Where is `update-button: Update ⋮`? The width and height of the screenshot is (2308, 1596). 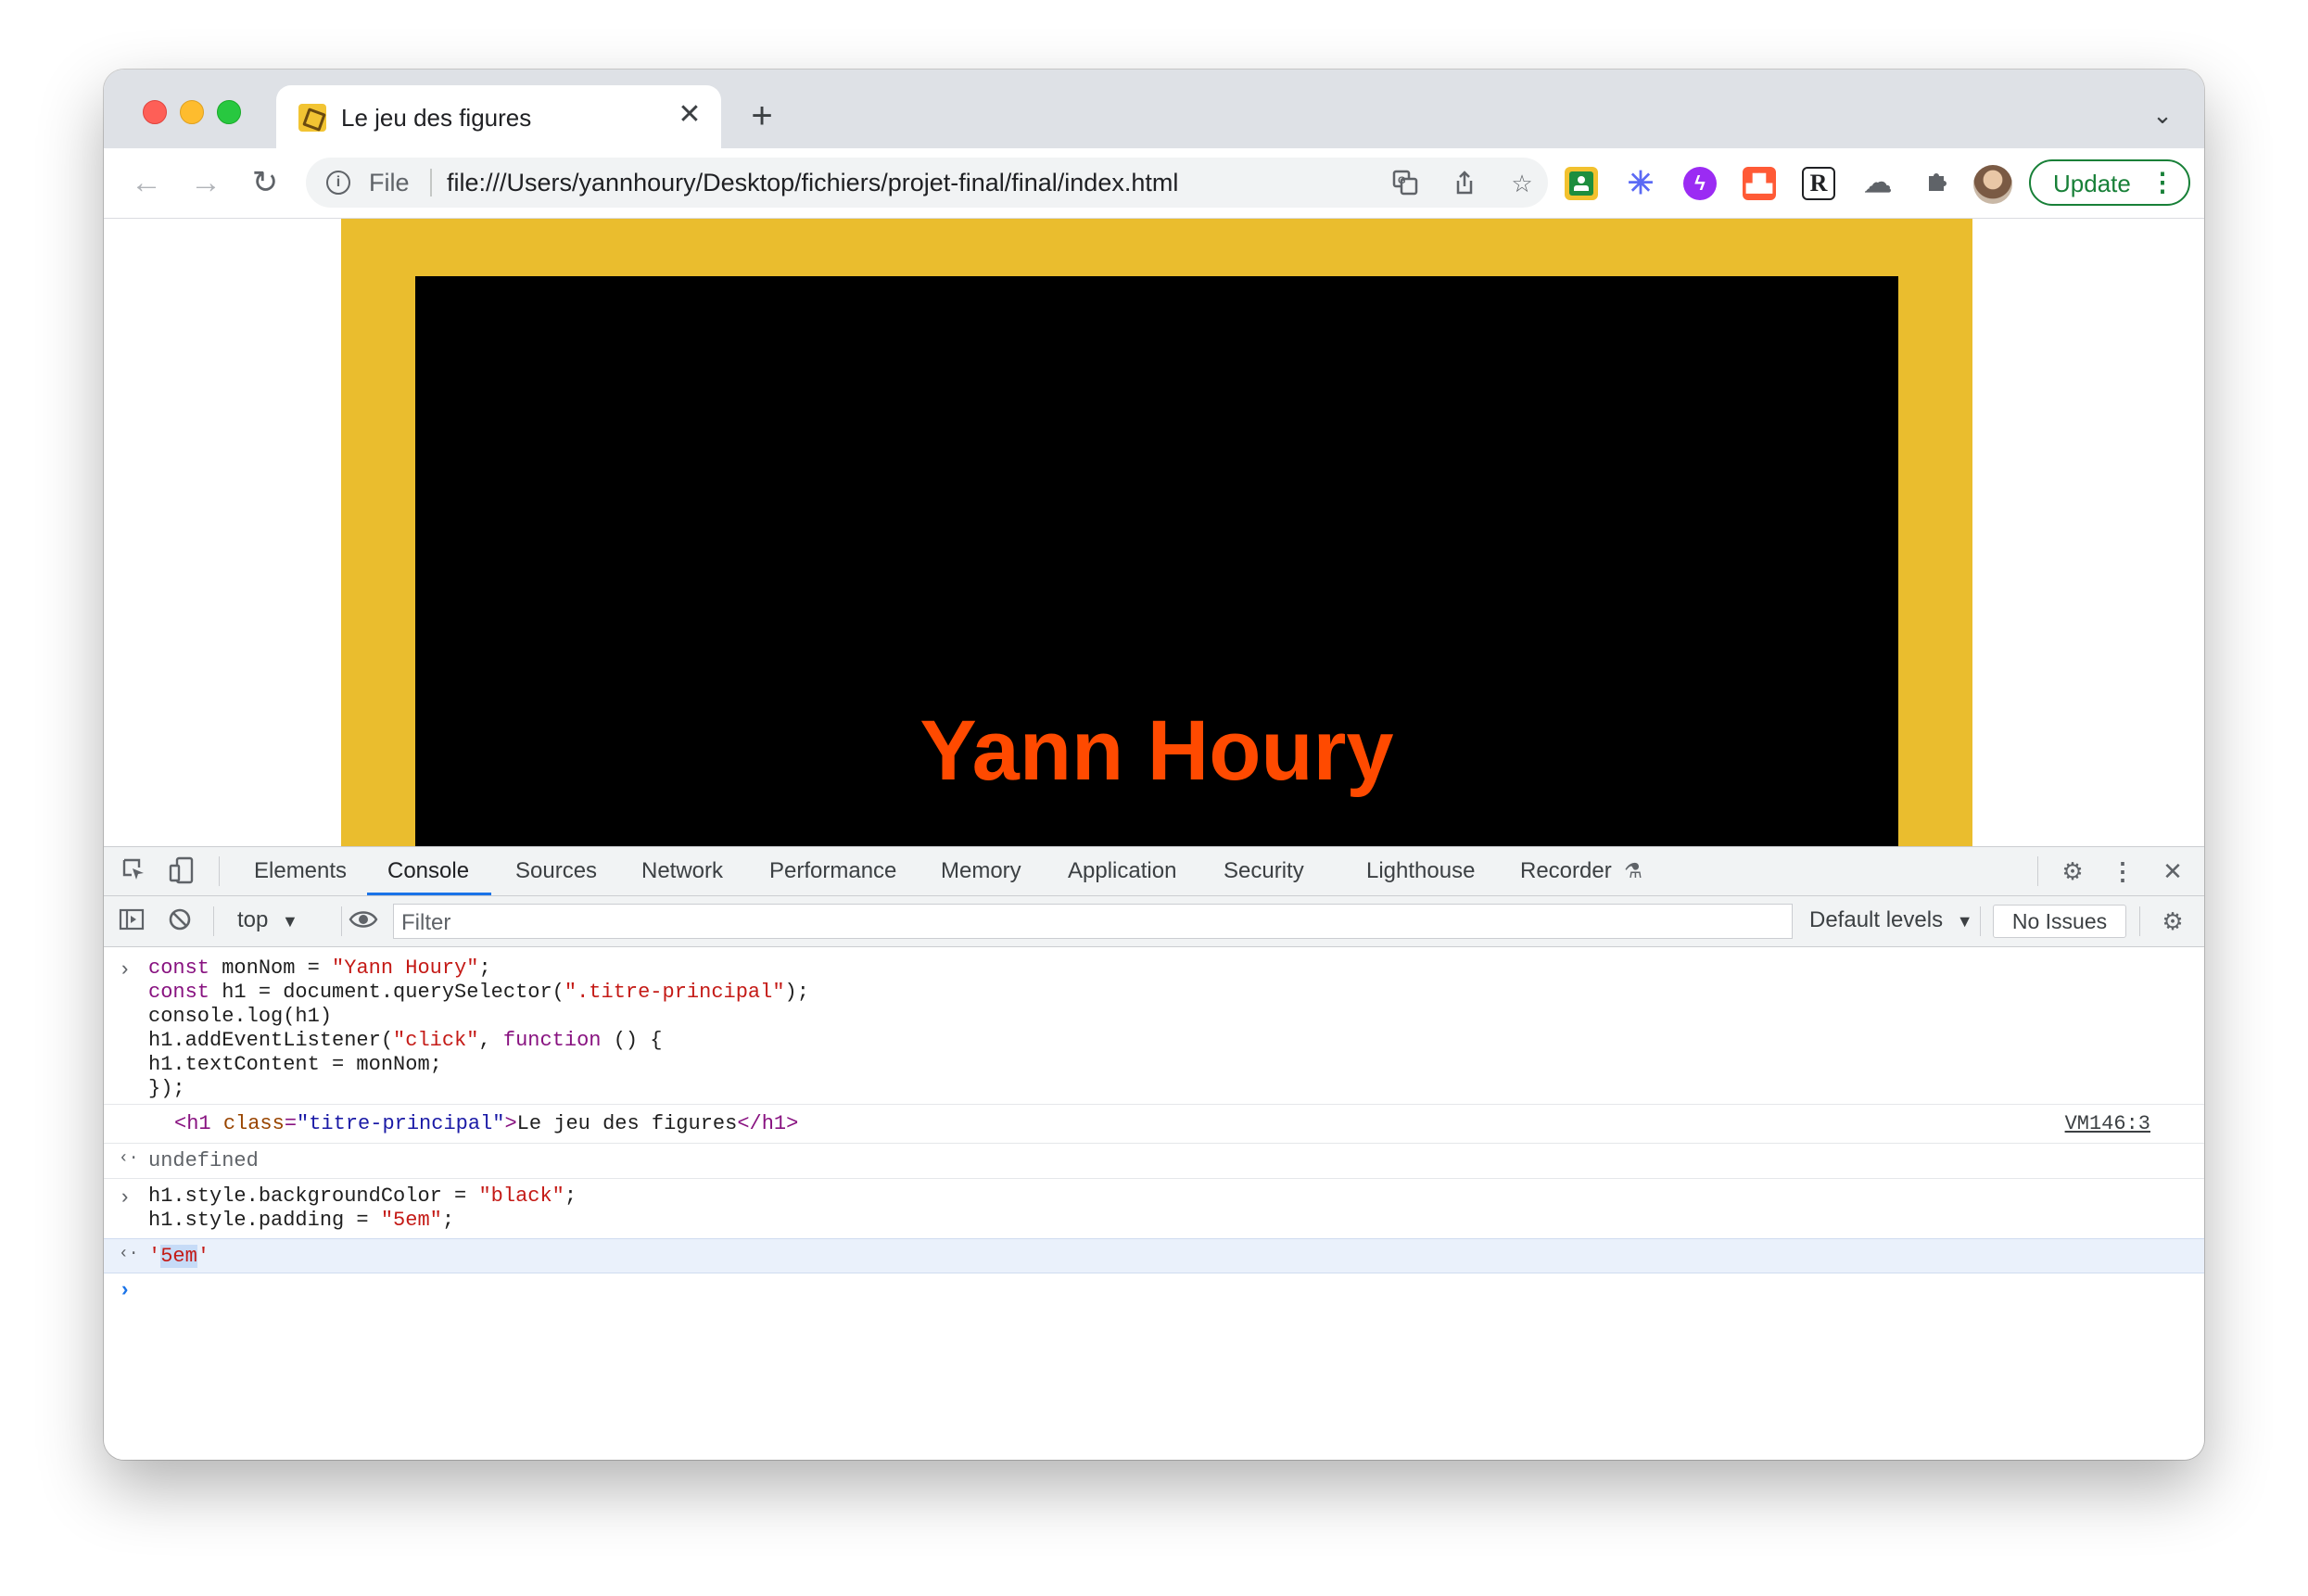
update-button: Update ⋮ is located at coordinates (2109, 182).